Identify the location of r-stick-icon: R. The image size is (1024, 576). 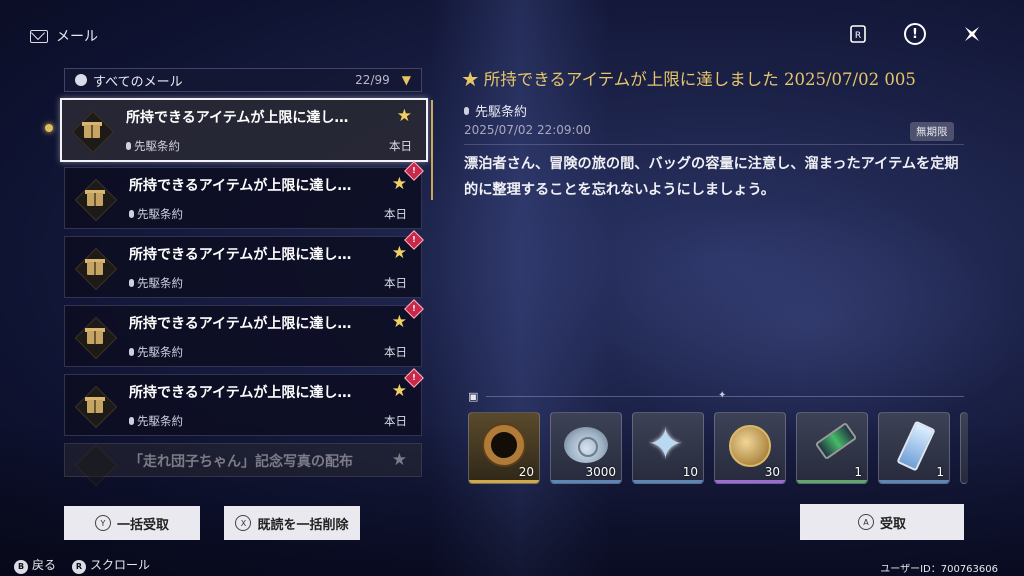
(79, 566).